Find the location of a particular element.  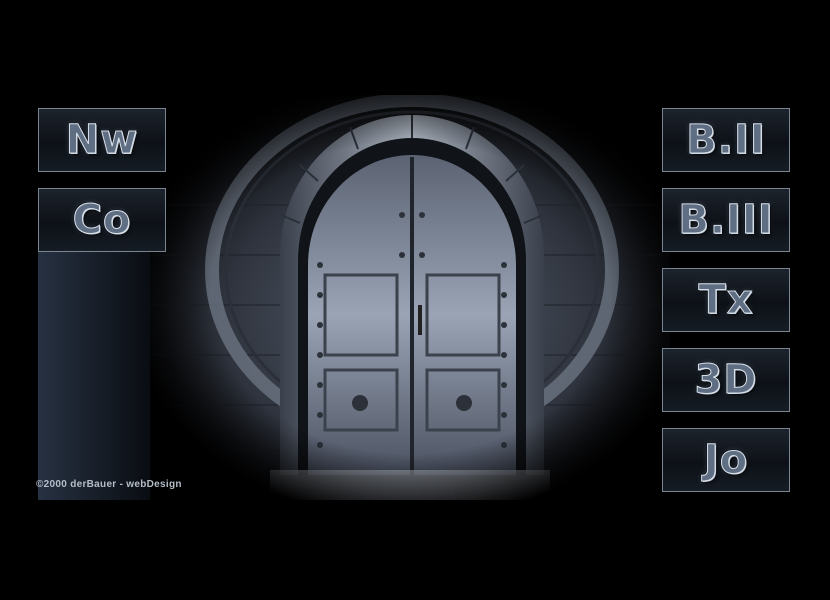

nav-button-3d: 3D is located at coordinates (726, 380).